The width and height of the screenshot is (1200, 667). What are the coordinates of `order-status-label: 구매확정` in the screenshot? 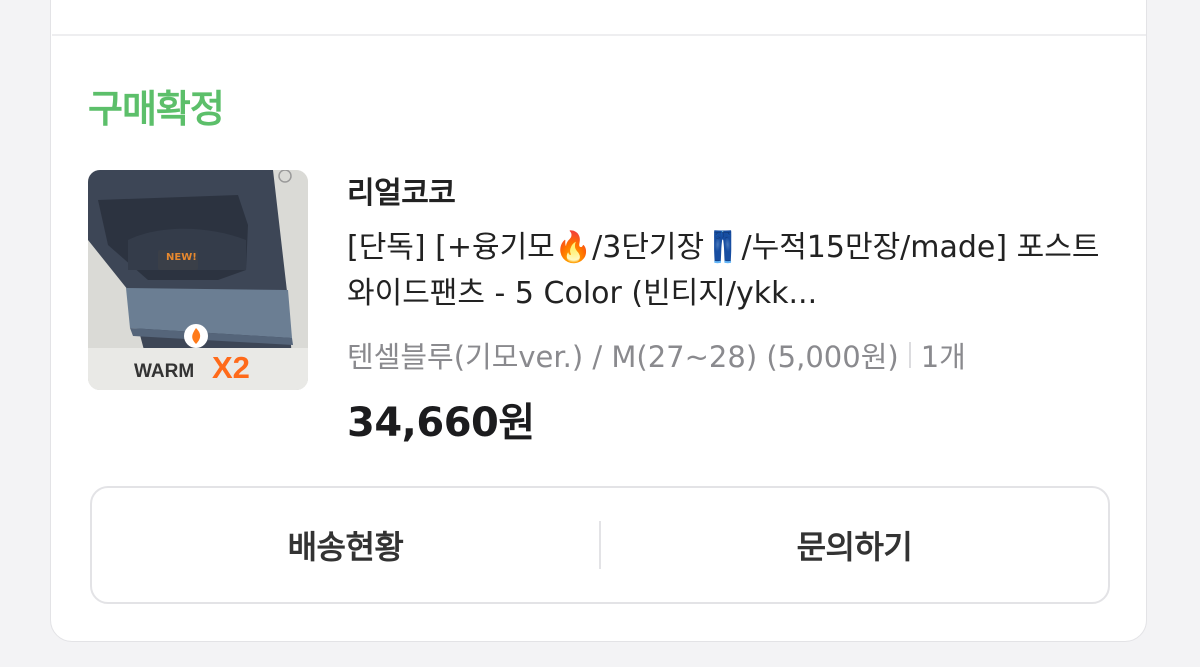 It's located at (156, 109).